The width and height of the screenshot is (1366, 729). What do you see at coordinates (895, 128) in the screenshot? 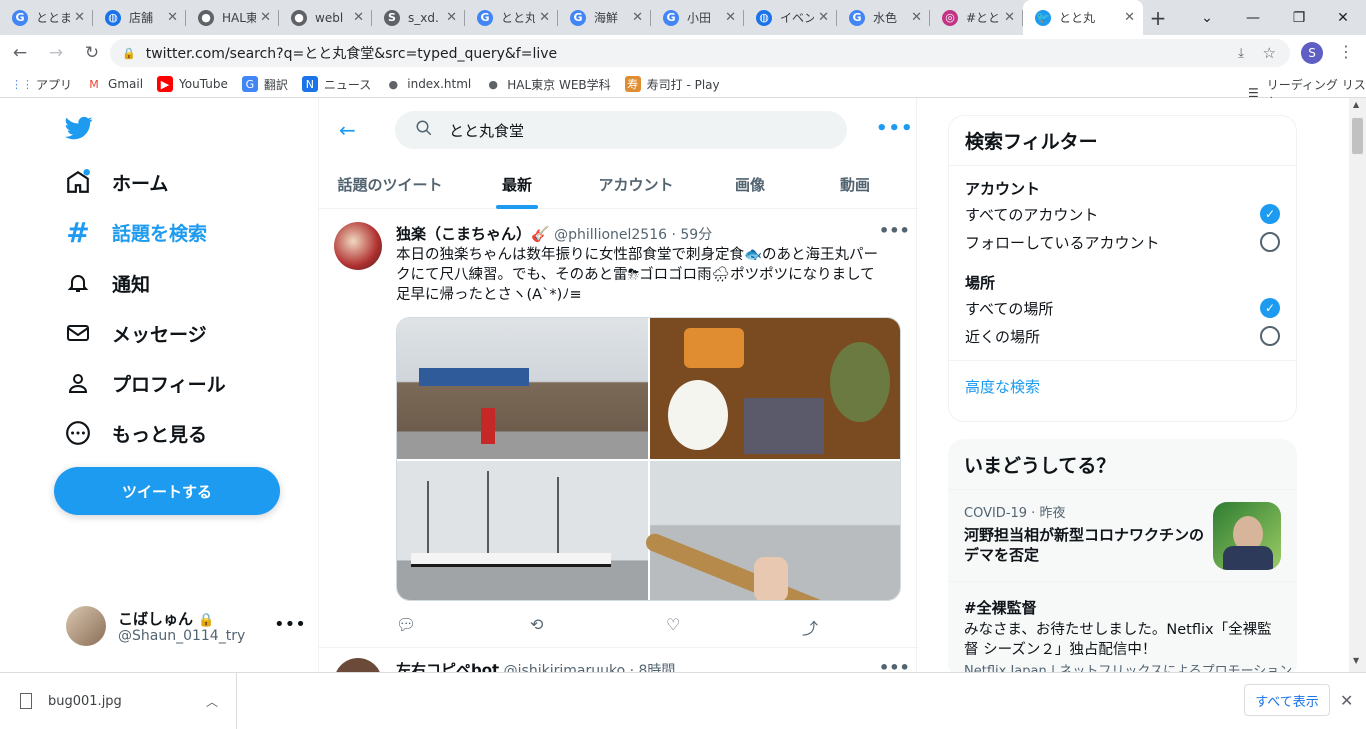
I see `search-options-icon: •••` at bounding box center [895, 128].